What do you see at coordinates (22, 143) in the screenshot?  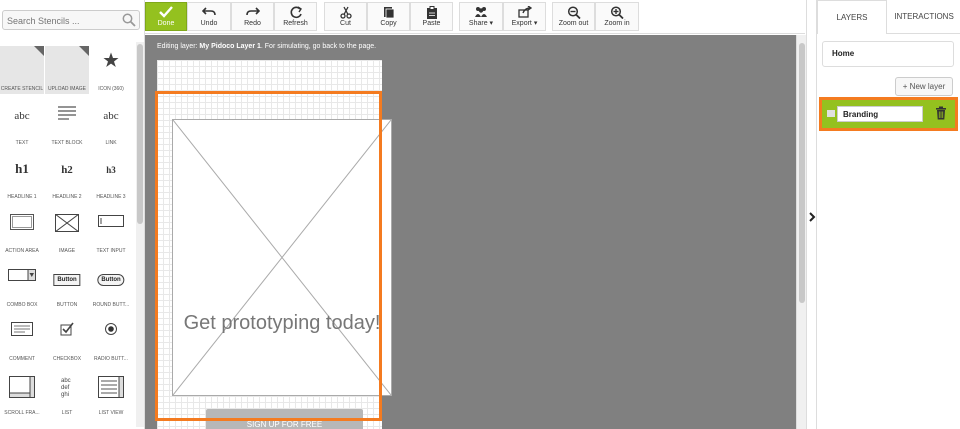 I see `stencil-label: TEXT` at bounding box center [22, 143].